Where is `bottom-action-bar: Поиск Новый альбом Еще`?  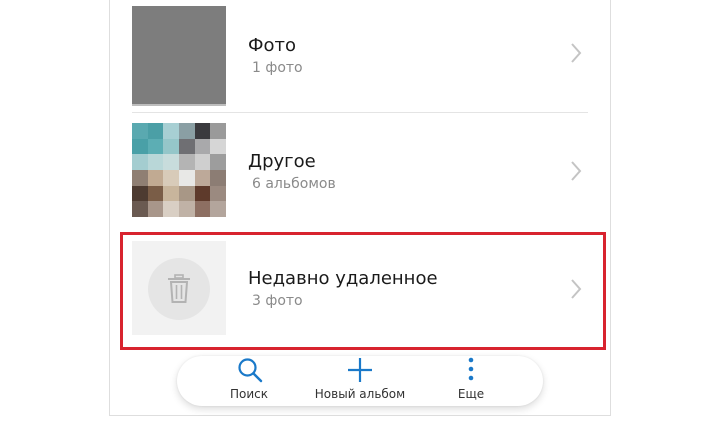 bottom-action-bar: Поиск Новый альбом Еще is located at coordinates (360, 381).